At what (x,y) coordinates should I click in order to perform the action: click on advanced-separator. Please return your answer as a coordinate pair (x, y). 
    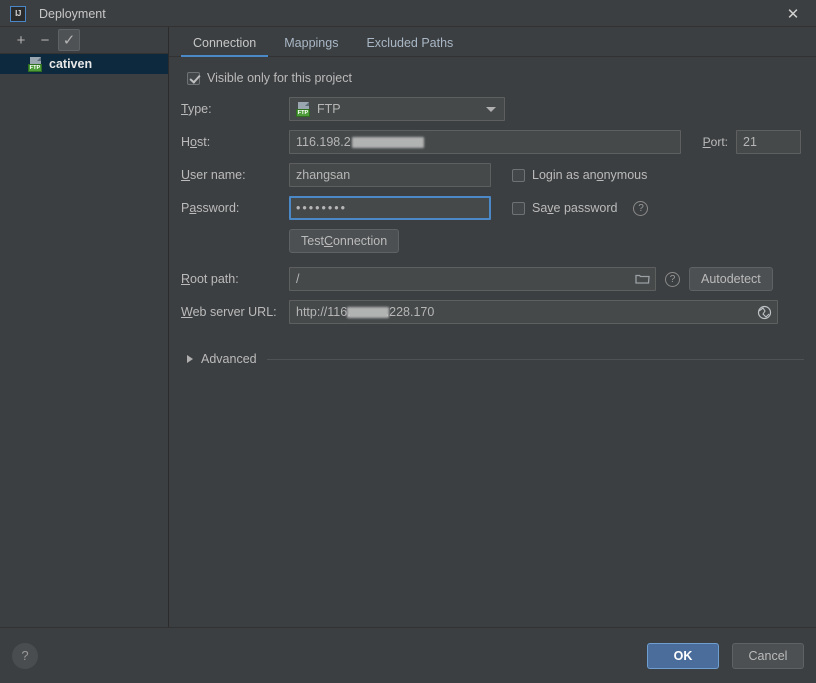
    Looking at the image, I should click on (535, 359).